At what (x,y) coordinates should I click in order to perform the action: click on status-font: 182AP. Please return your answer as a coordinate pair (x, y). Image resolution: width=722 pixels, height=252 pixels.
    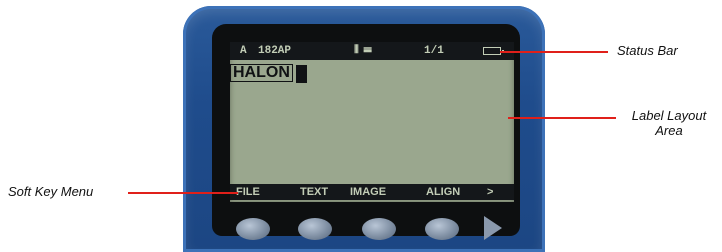
    Looking at the image, I should click on (275, 51).